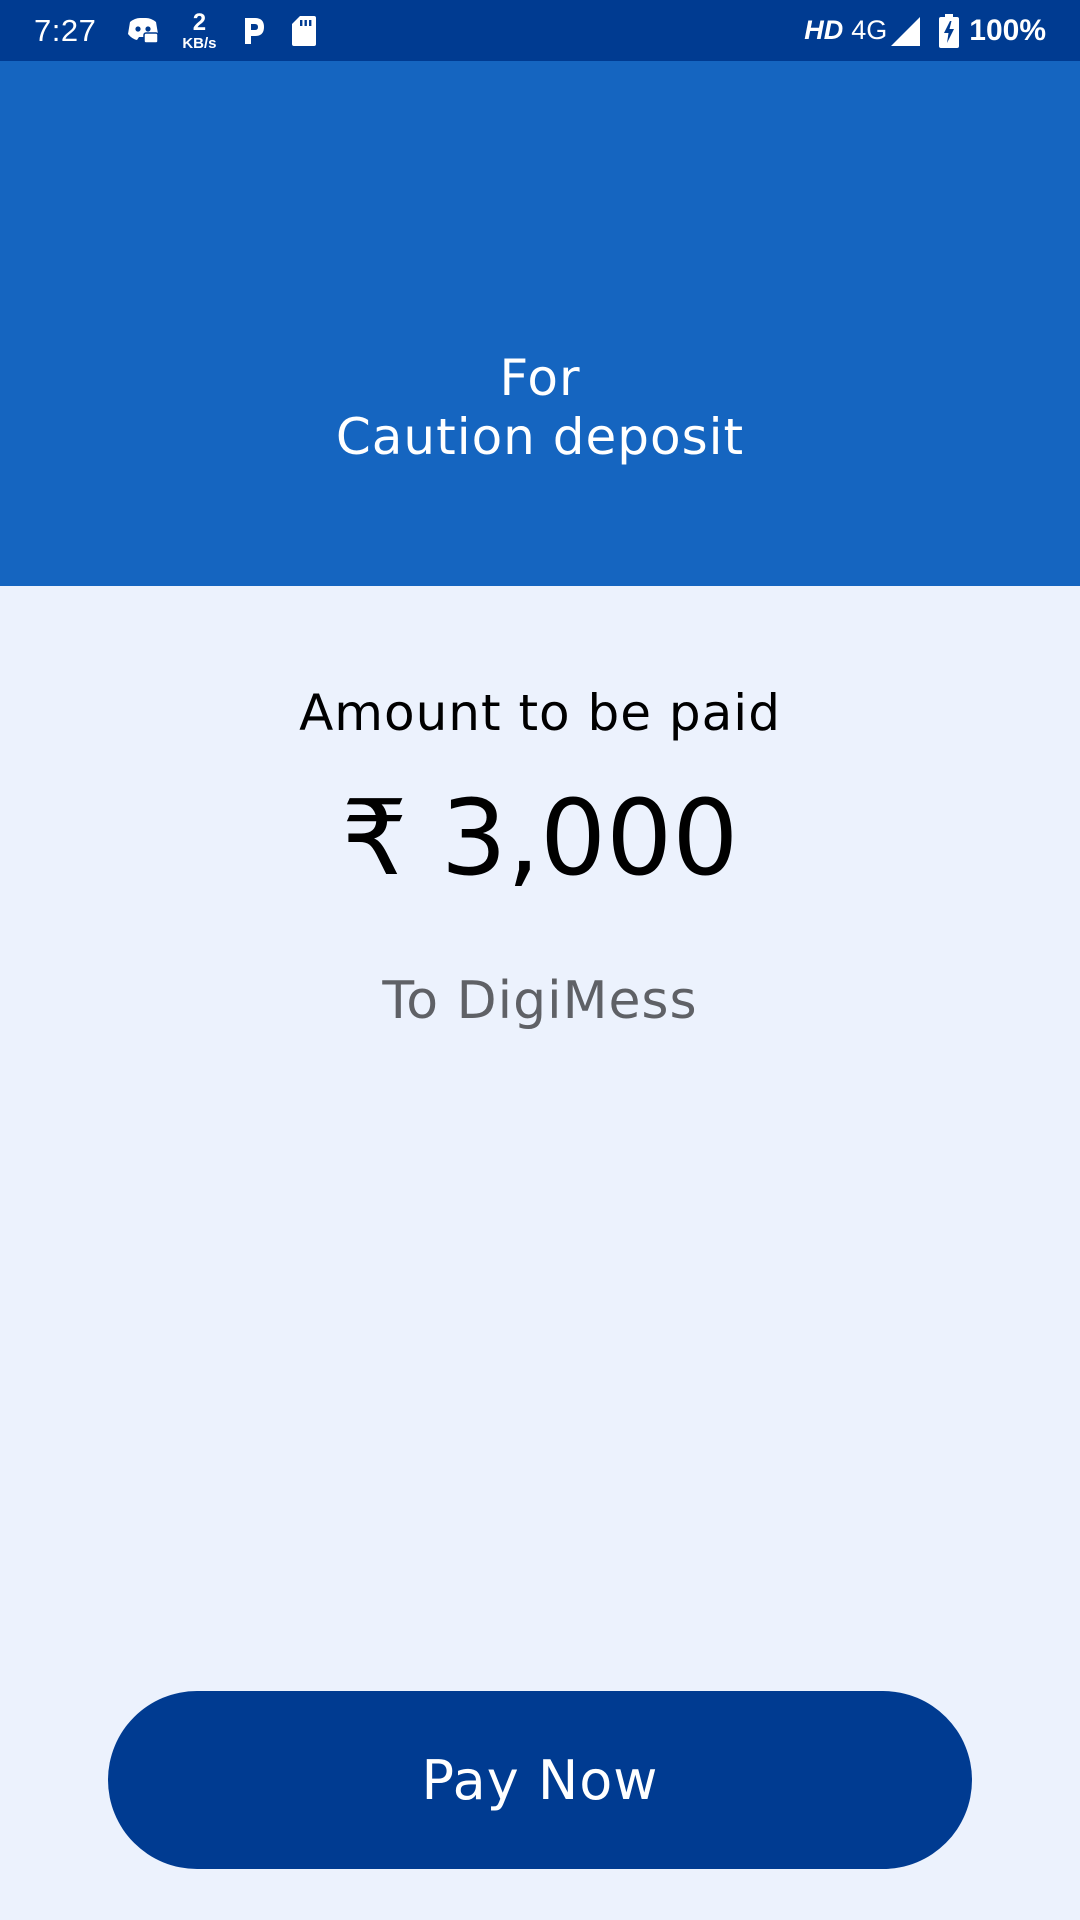 Image resolution: width=1080 pixels, height=1920 pixels. I want to click on paytm-icon, so click(253, 31).